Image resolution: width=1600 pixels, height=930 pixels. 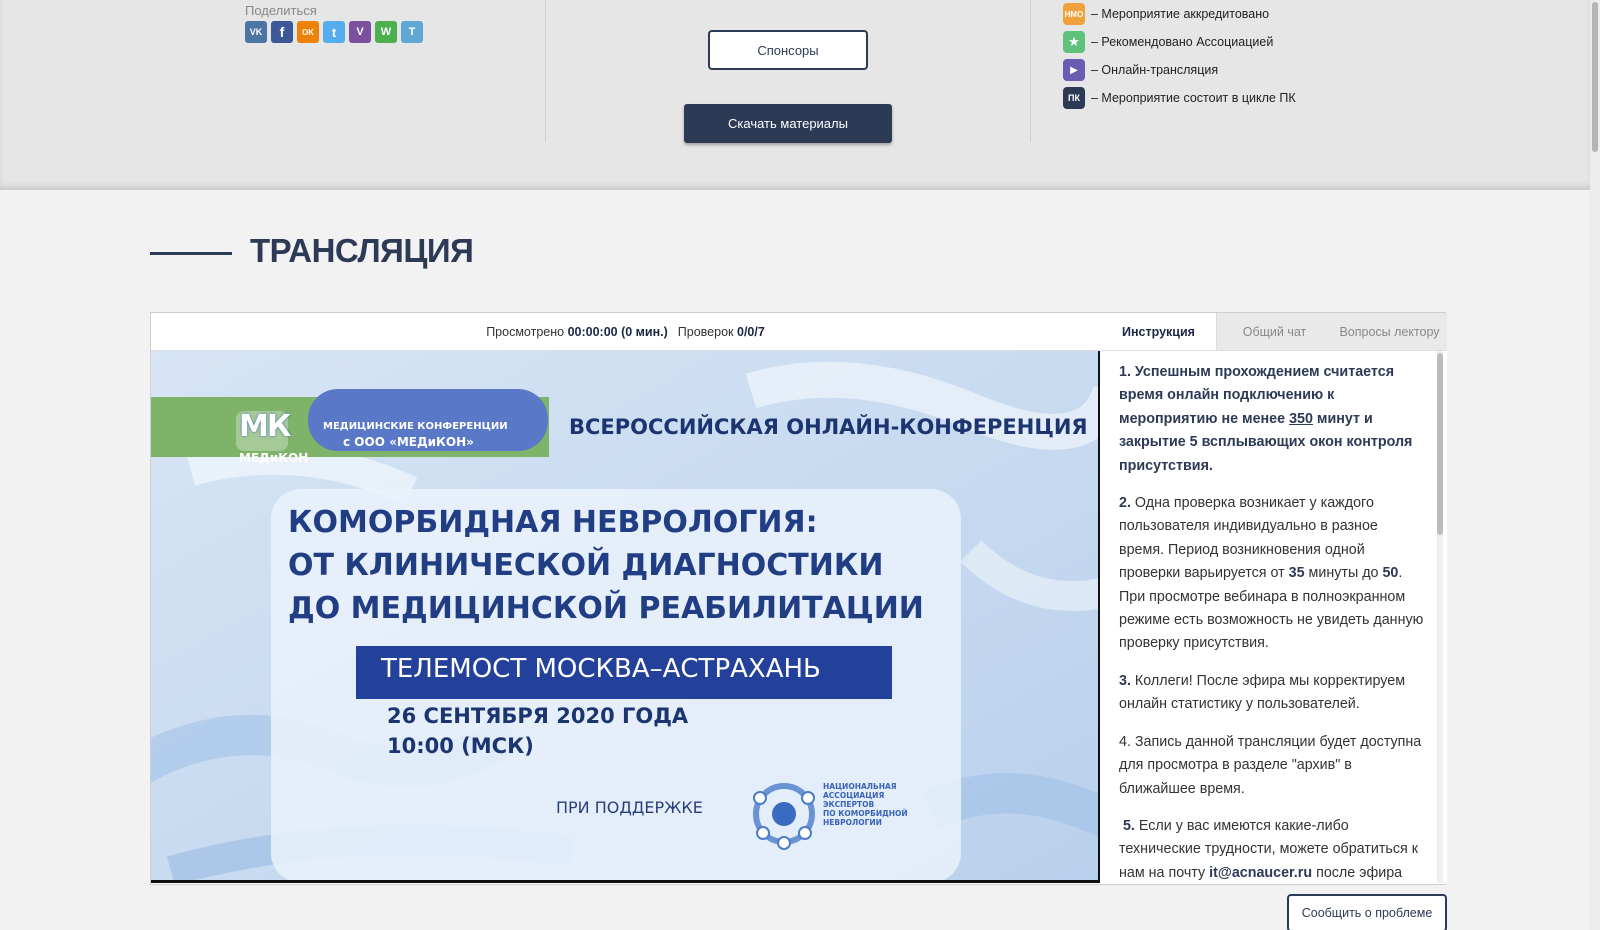 What do you see at coordinates (282, 32) in the screenshot?
I see `facebook-share-icon: f` at bounding box center [282, 32].